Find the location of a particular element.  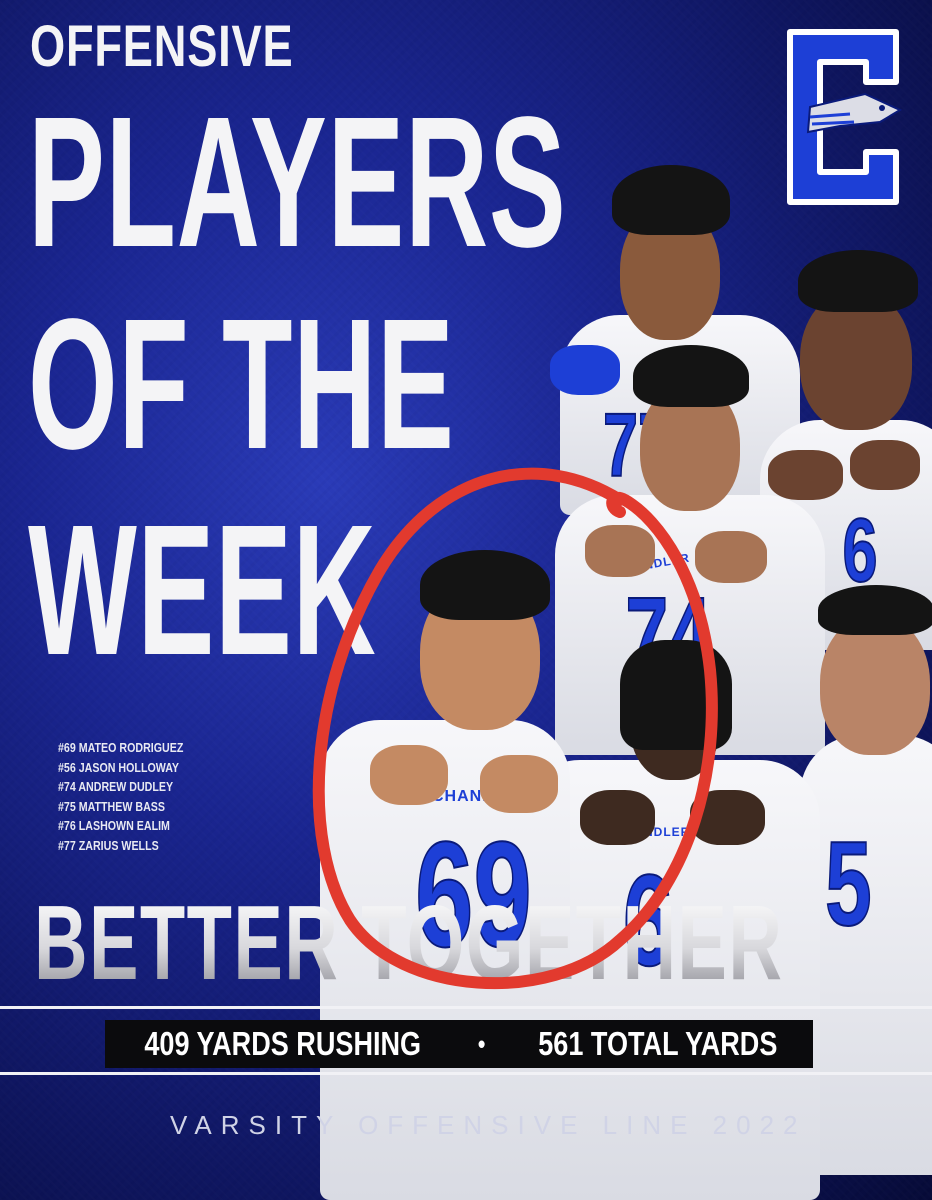

roster-item: #56 JASON HOLLOWAY is located at coordinates (119, 767).